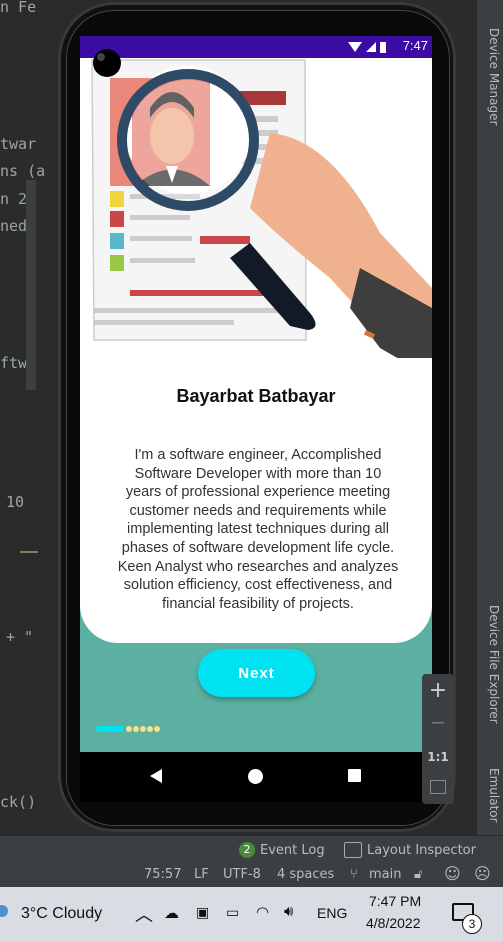 This screenshot has height=941, width=503. Describe the element at coordinates (415, 45) in the screenshot. I see `status-time: 7:47` at that location.